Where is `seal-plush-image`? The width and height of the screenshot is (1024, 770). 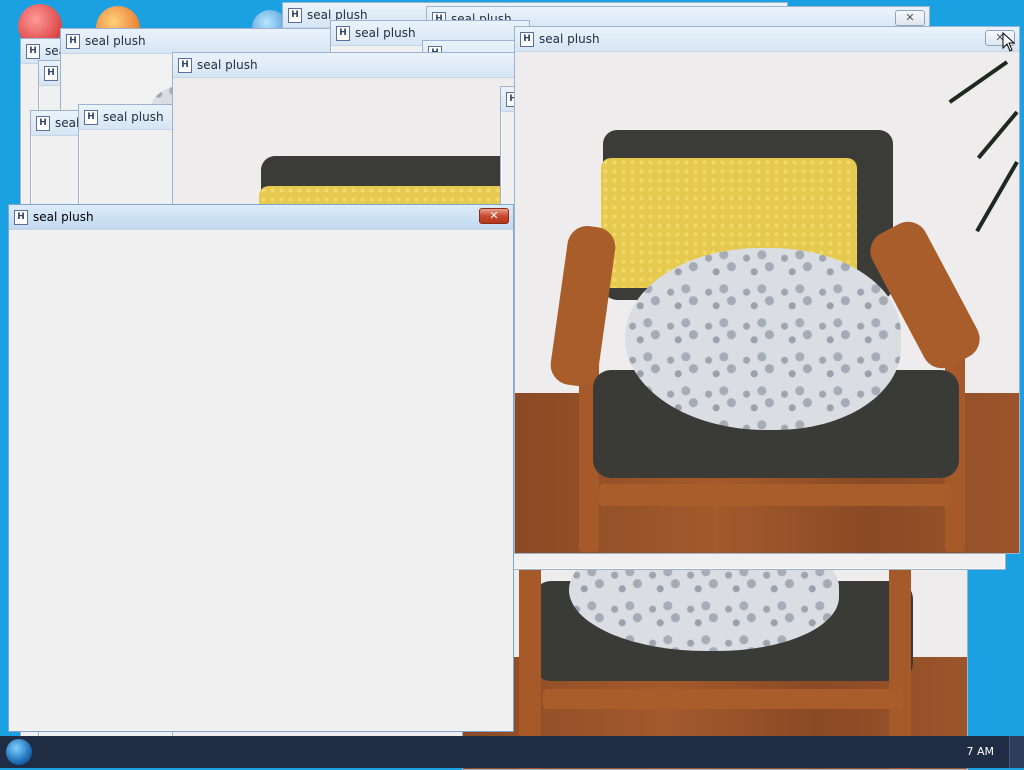
seal-plush-image is located at coordinates (763, 339).